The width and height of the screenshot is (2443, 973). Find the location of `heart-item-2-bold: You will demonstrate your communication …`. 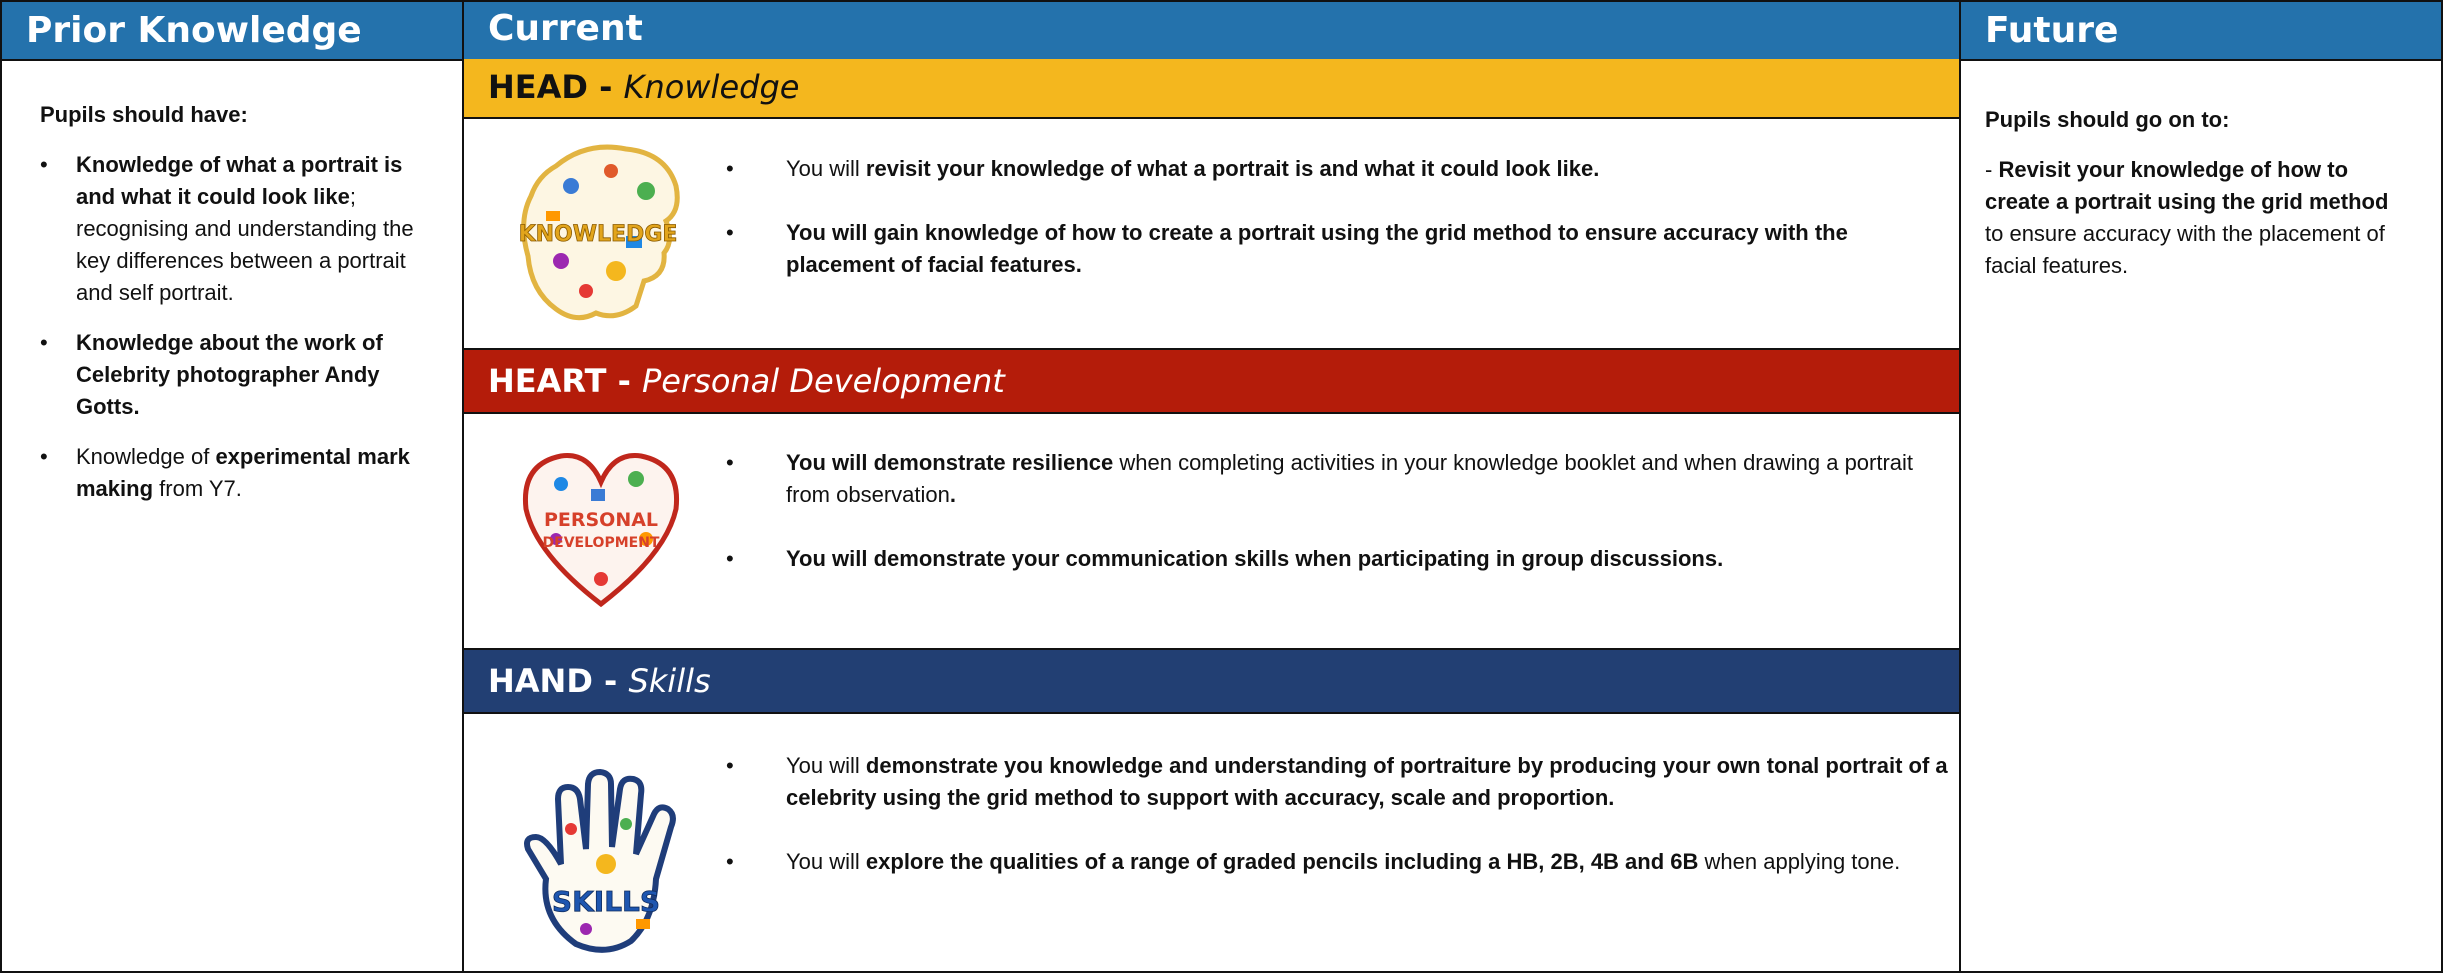

heart-item-2-bold: You will demonstrate your communication … is located at coordinates (1255, 558).